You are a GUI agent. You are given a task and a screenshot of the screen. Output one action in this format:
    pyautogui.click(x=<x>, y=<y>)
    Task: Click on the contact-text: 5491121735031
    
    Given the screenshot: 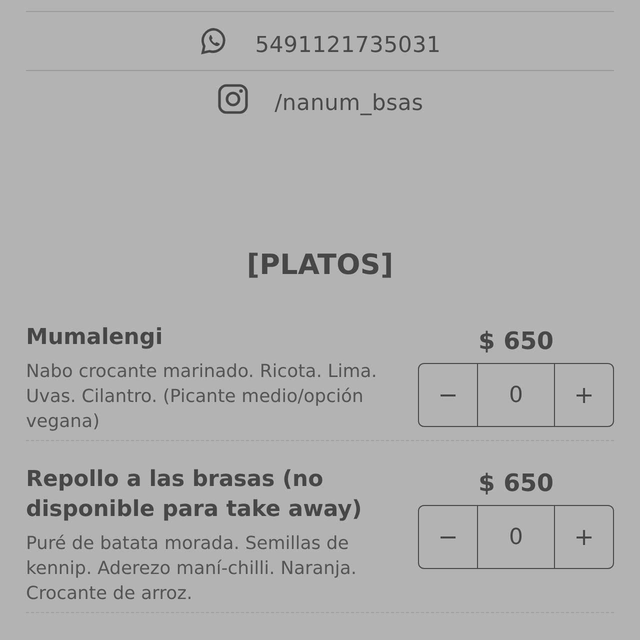 What is the action you would take?
    pyautogui.click(x=348, y=45)
    